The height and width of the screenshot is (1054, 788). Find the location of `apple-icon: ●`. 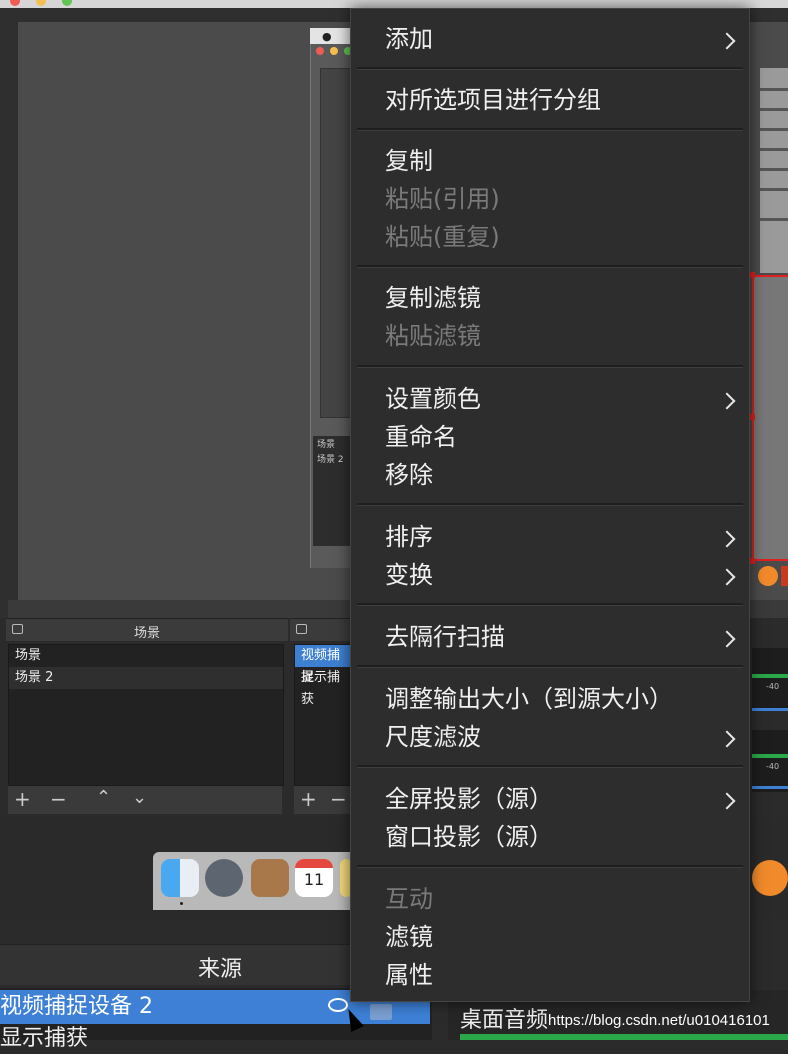

apple-icon: ● is located at coordinates (327, 36).